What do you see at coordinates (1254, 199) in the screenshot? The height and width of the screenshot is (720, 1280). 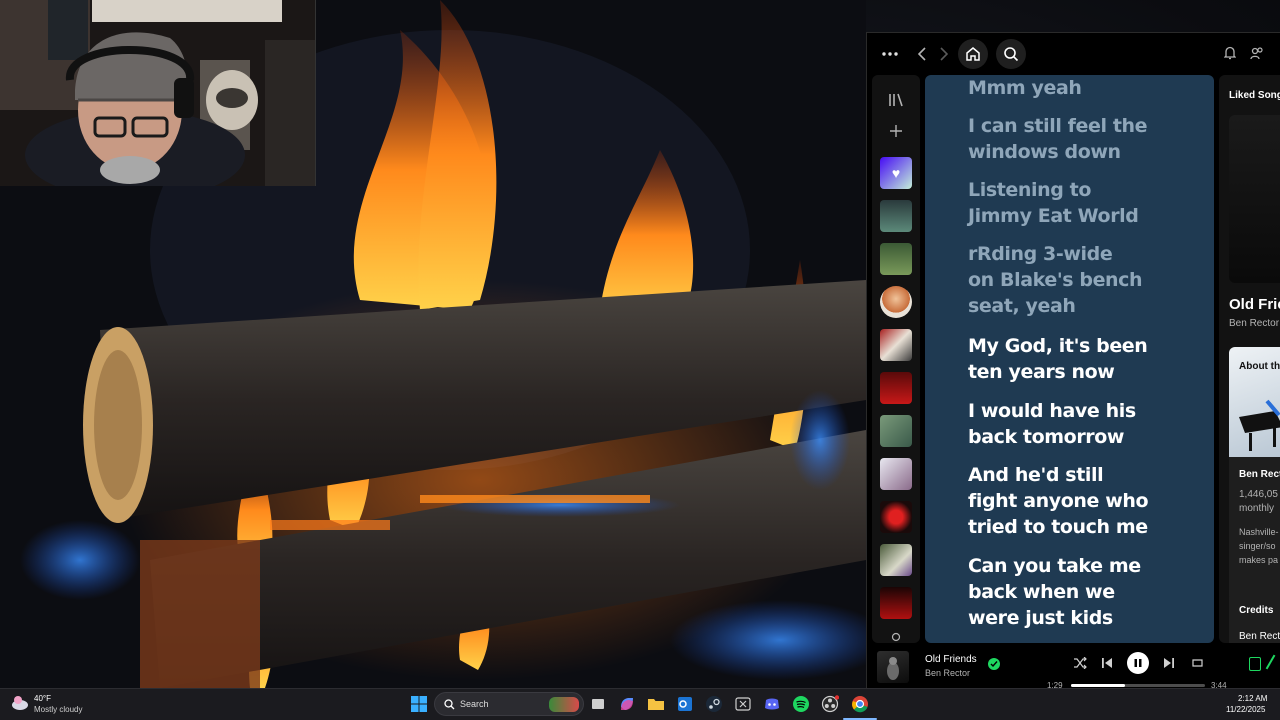 I see `cover-art` at bounding box center [1254, 199].